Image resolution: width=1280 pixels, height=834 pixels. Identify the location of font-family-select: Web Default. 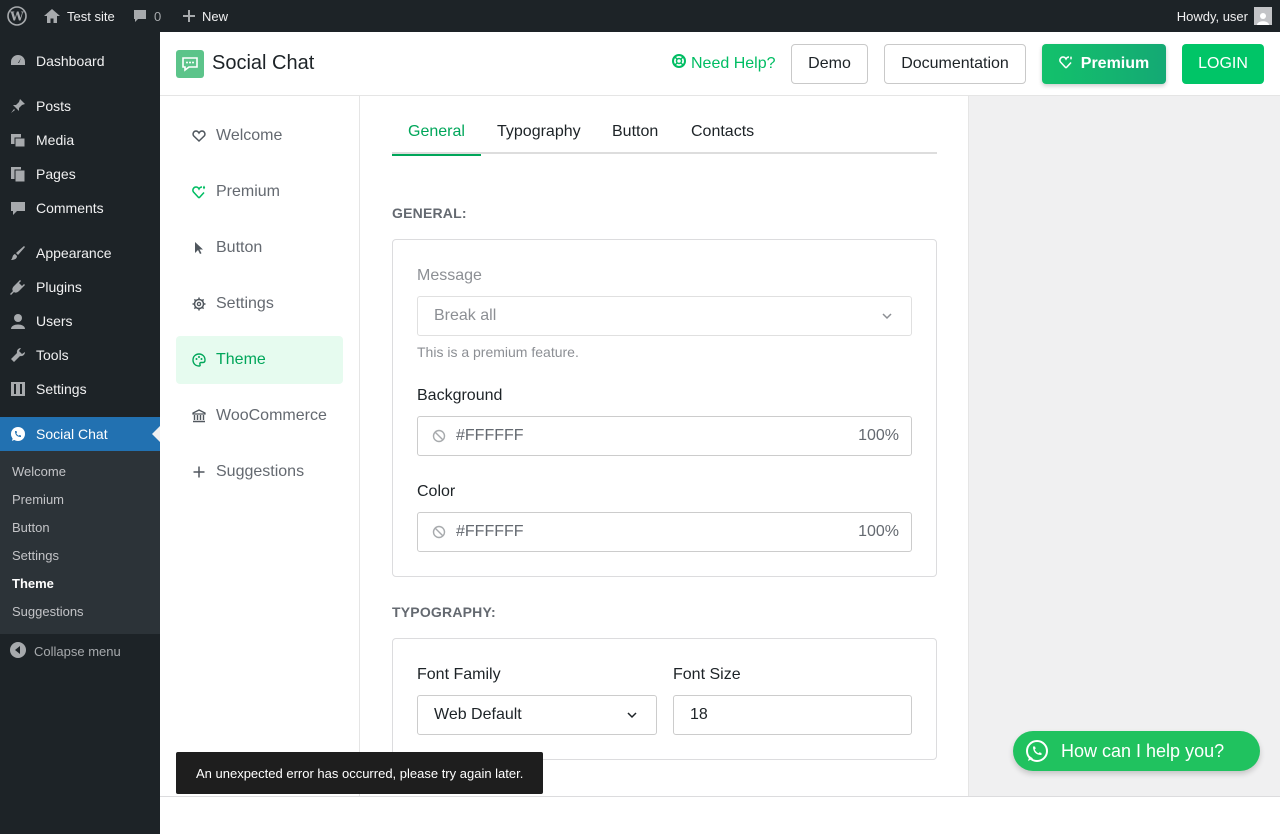
(537, 715).